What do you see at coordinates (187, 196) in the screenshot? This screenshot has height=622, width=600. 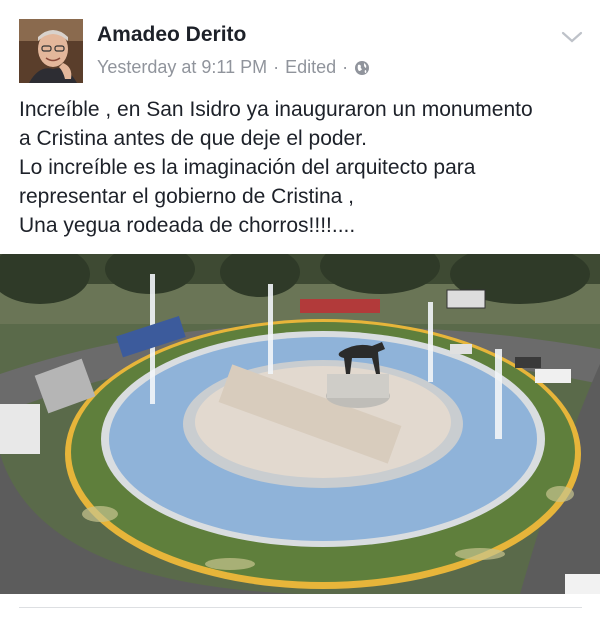 I see `post-text-line: representar el gobierno de Cristina ,` at bounding box center [187, 196].